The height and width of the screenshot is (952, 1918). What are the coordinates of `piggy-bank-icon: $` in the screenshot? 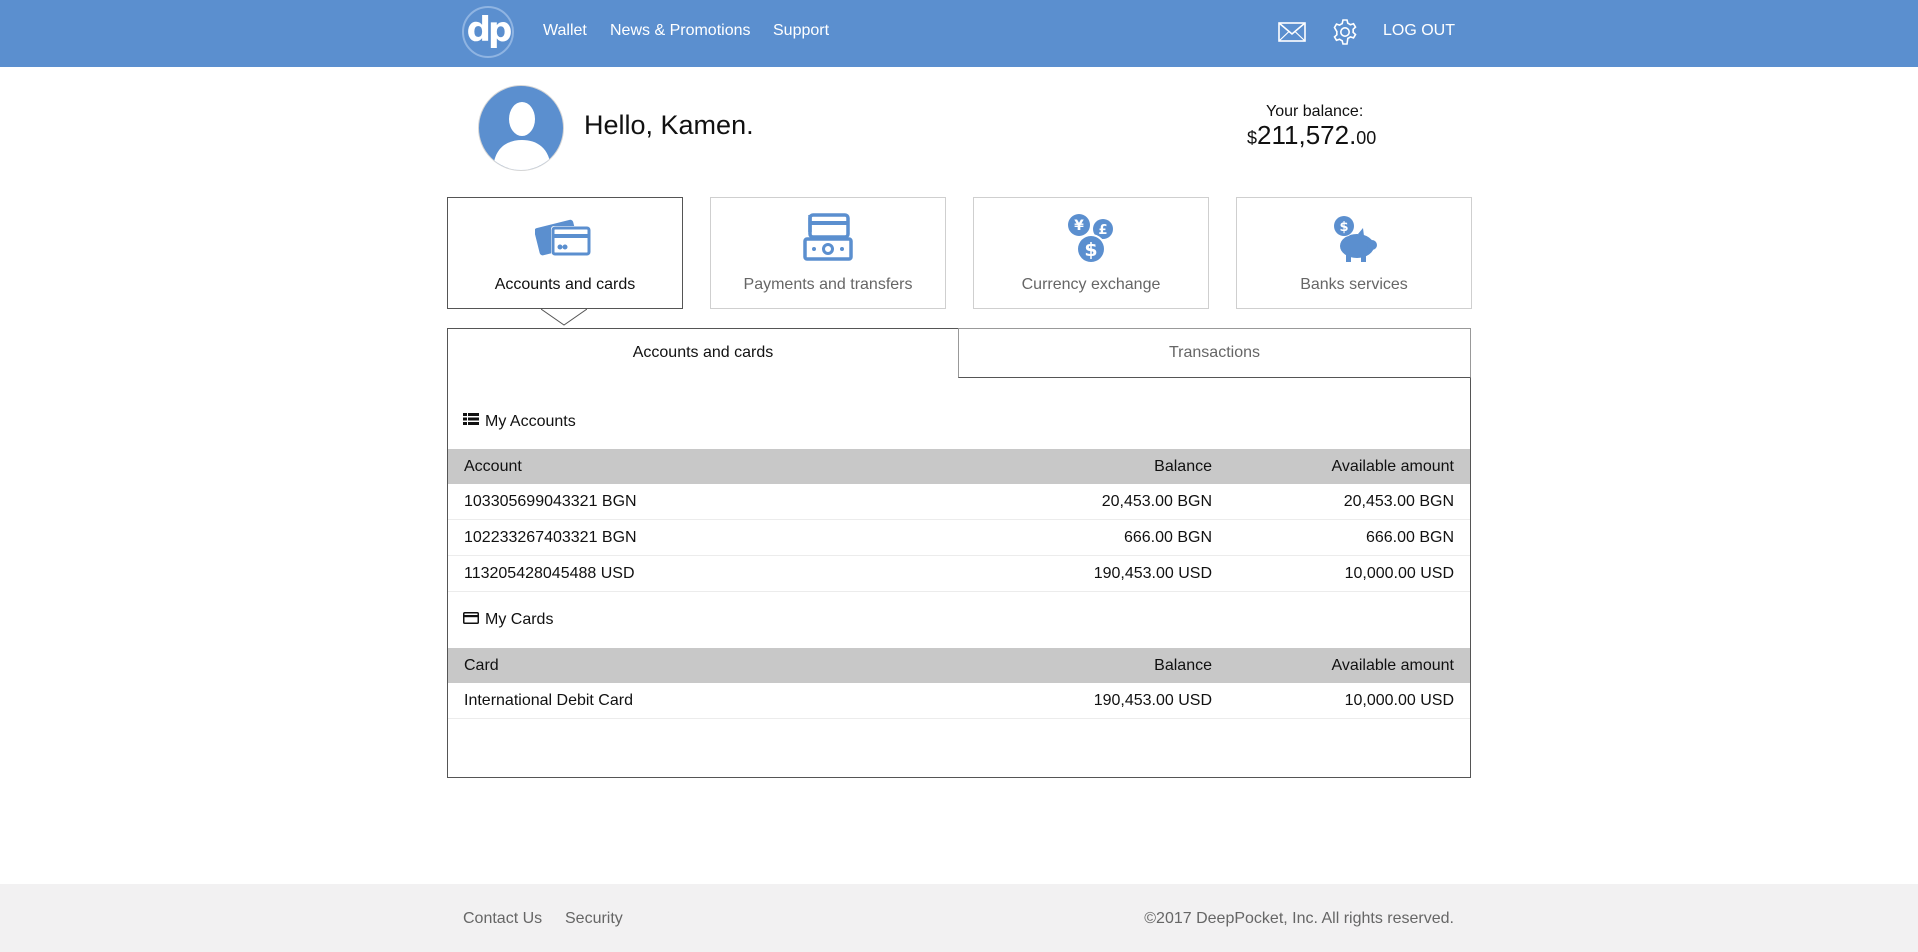 It's located at (1354, 239).